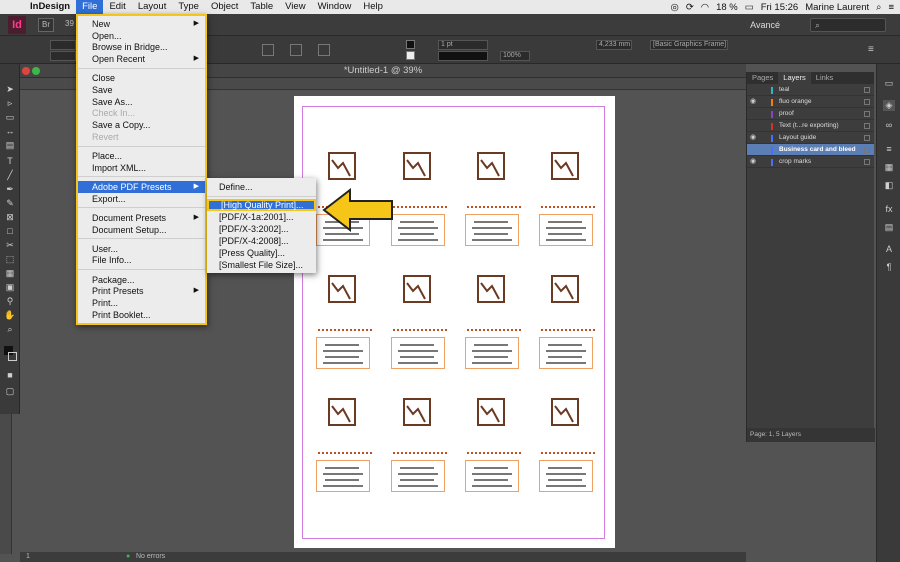 This screenshot has width=900, height=562. I want to click on transform-icon, so click(268, 50).